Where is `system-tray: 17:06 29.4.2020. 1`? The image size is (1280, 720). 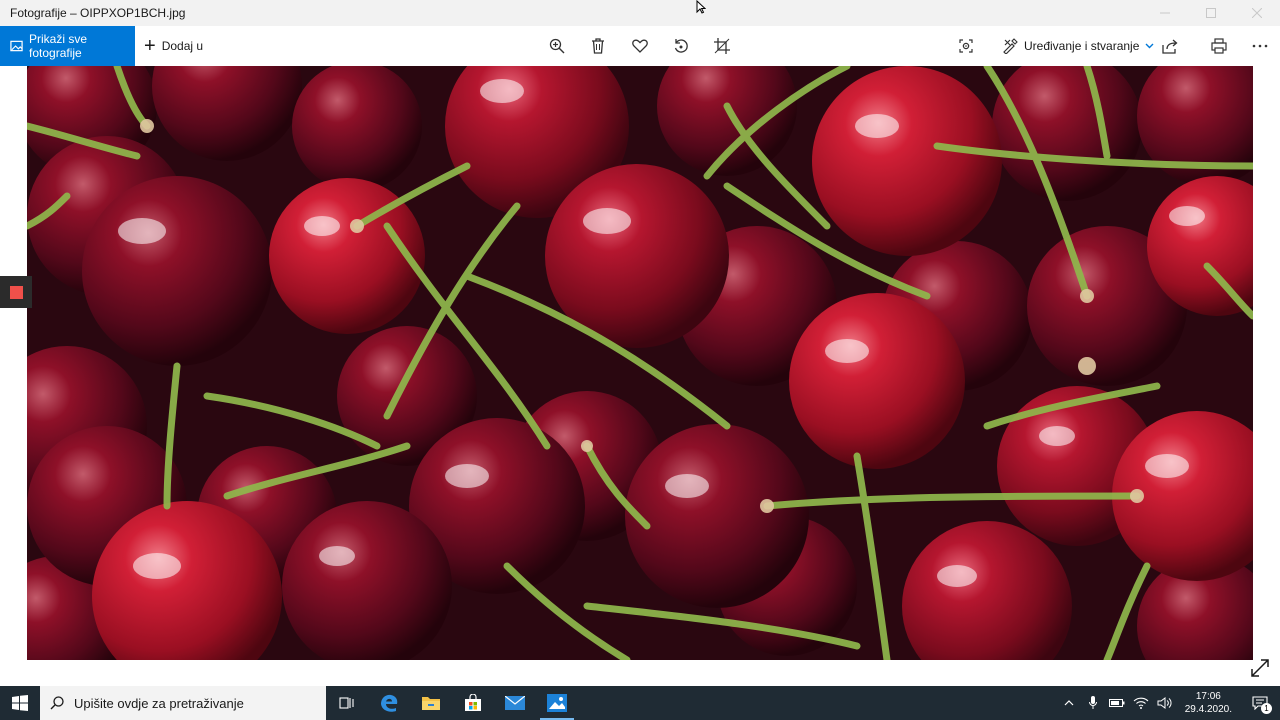
system-tray: 17:06 29.4.2020. 1 is located at coordinates (1168, 703).